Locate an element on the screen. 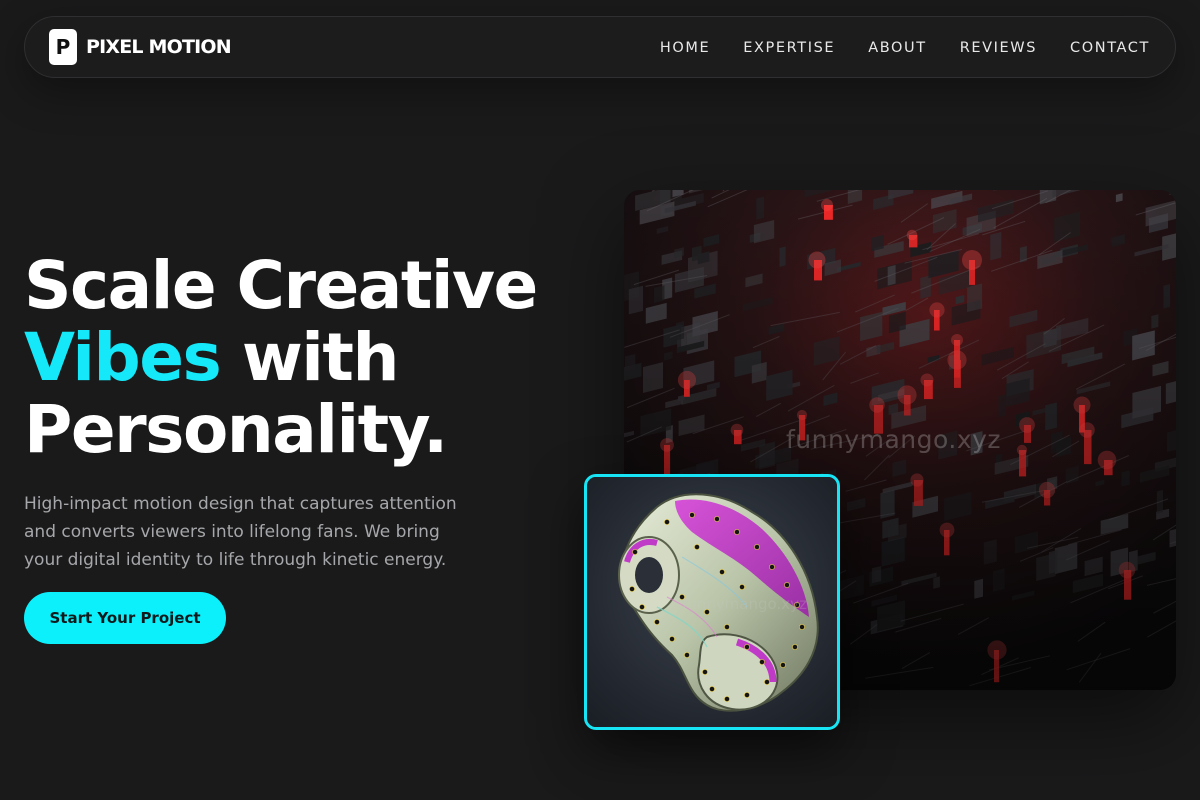  small-image-watermark: funnymango.xyz is located at coordinates (744, 604).